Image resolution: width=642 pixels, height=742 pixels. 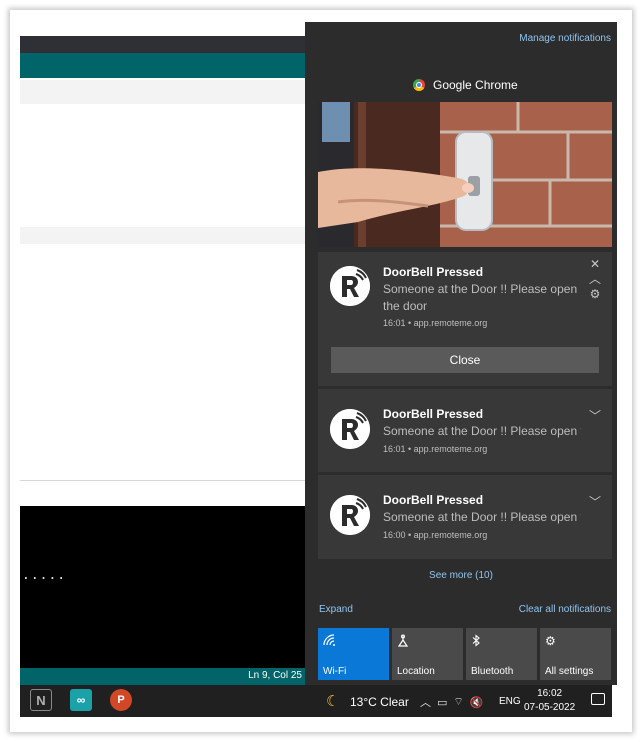 What do you see at coordinates (510, 701) in the screenshot?
I see `input-language: ENG` at bounding box center [510, 701].